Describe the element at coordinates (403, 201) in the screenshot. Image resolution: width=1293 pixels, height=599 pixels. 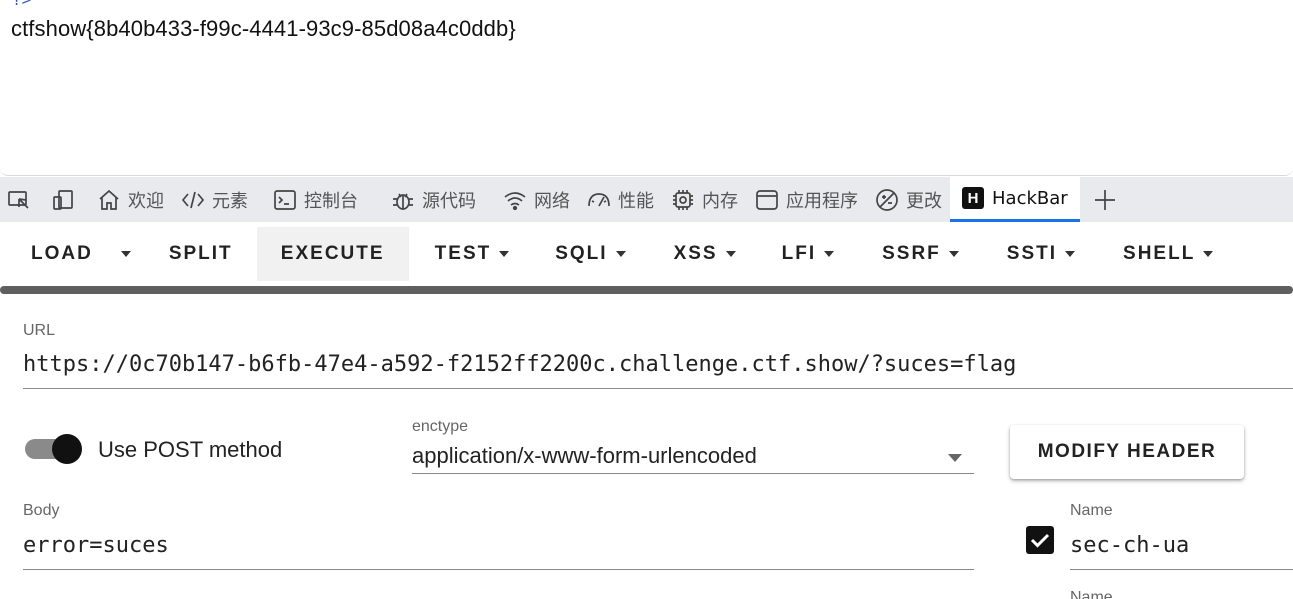
I see `bug-icon` at that location.